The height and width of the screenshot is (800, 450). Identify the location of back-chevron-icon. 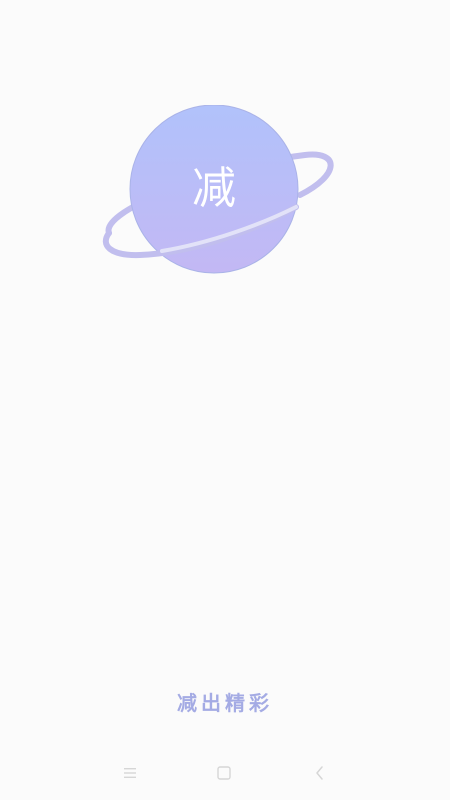
(319, 773).